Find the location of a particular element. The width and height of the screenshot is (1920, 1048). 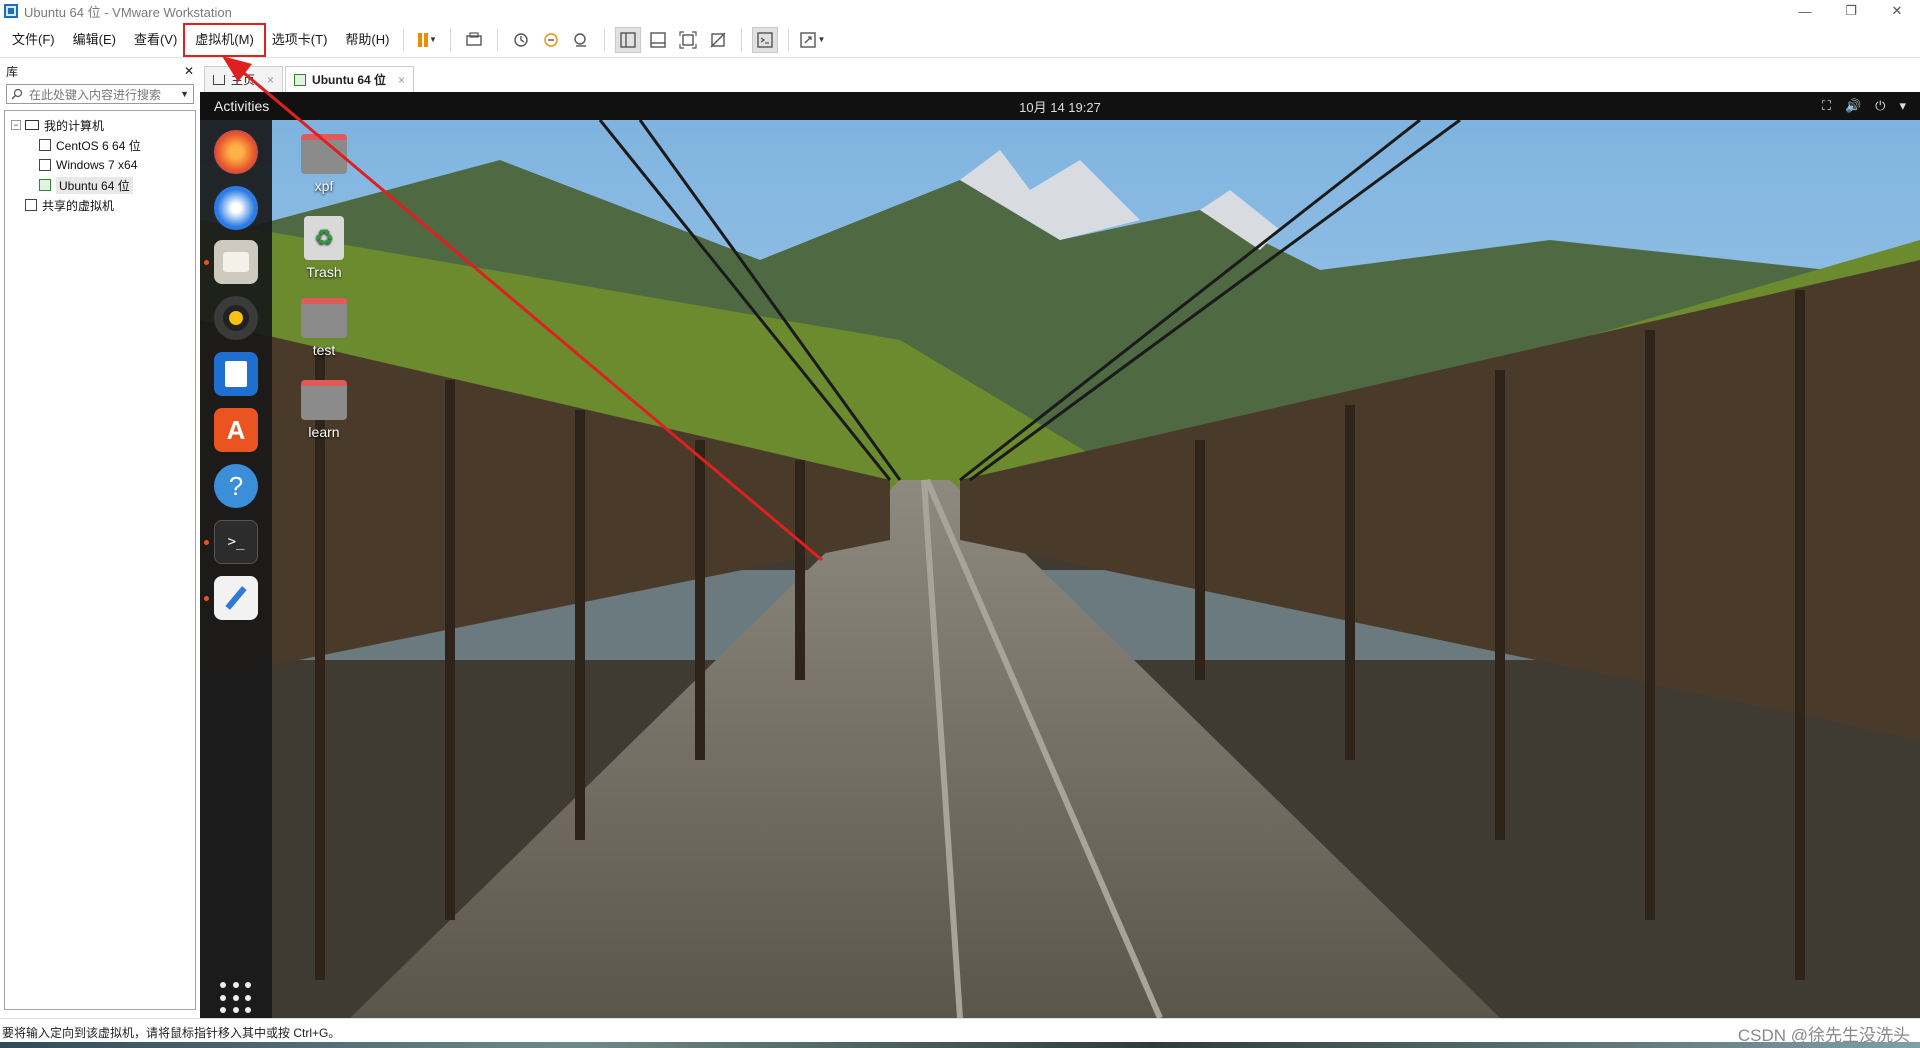

window-title: Ubuntu 64 位 - VMware Workstation is located at coordinates (128, 12).